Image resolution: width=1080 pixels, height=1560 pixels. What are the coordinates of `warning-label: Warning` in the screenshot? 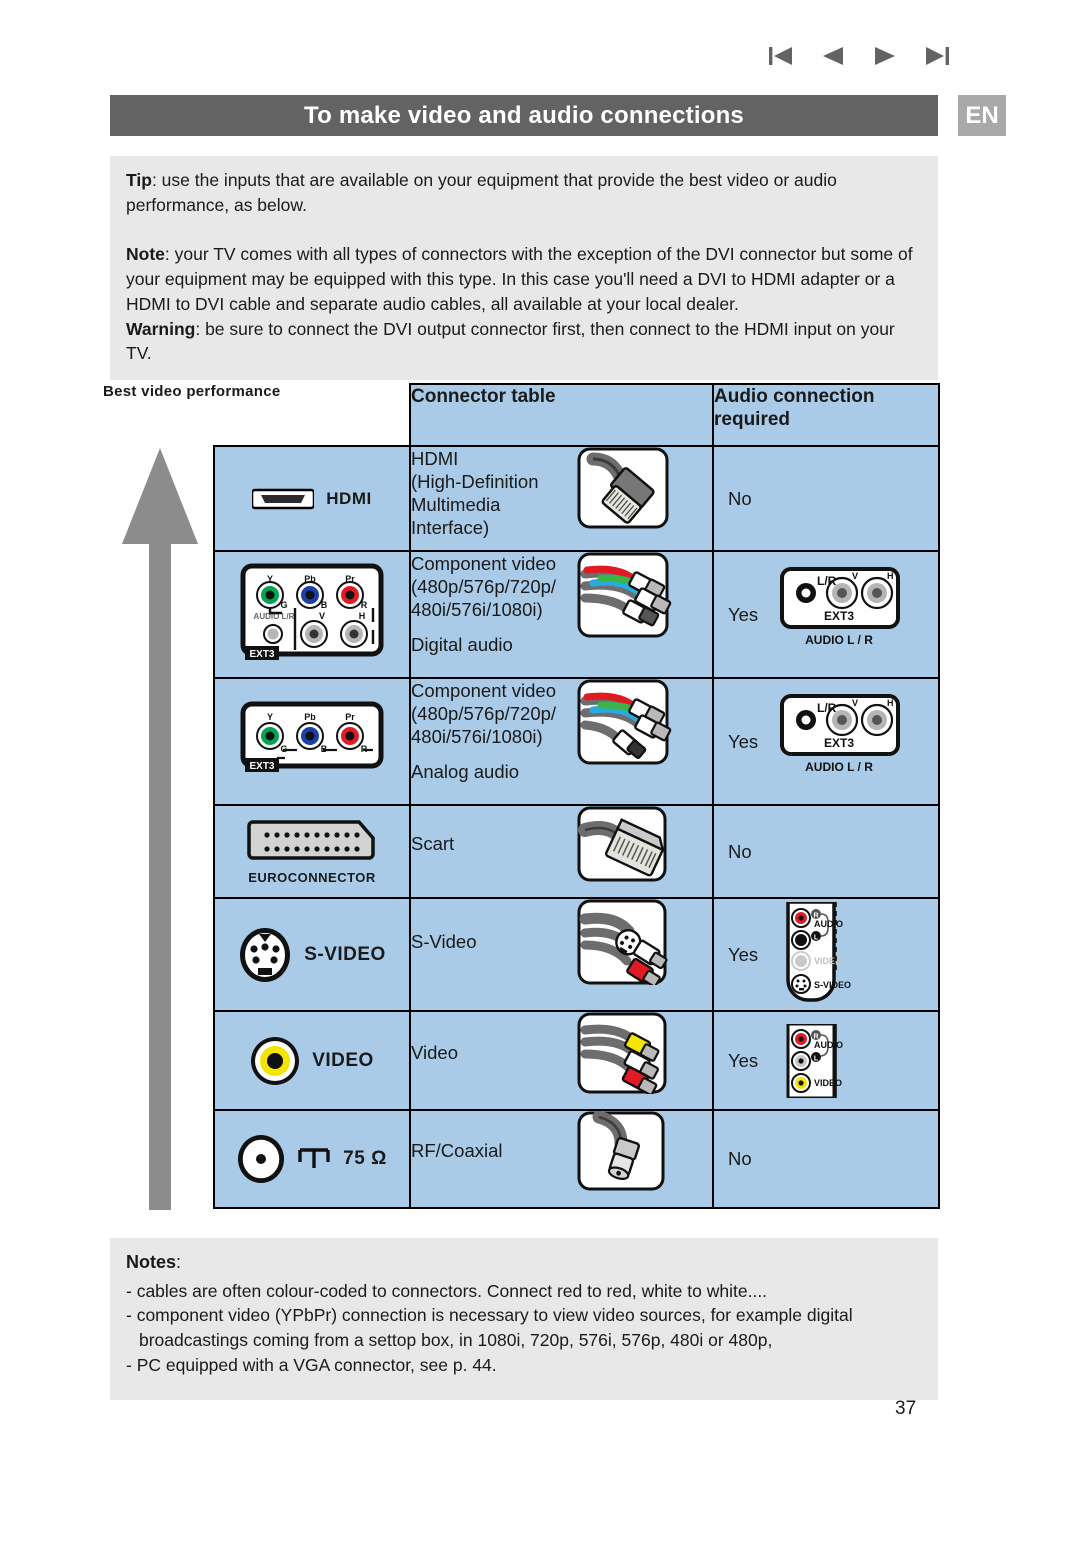 It's located at (161, 328).